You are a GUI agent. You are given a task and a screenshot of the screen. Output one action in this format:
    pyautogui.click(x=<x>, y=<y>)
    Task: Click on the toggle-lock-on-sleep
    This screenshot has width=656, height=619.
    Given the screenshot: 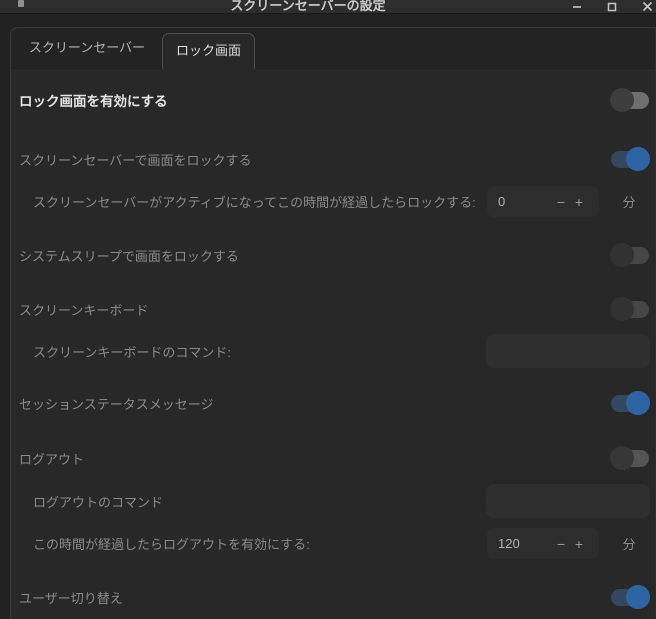 What is the action you would take?
    pyautogui.click(x=629, y=255)
    